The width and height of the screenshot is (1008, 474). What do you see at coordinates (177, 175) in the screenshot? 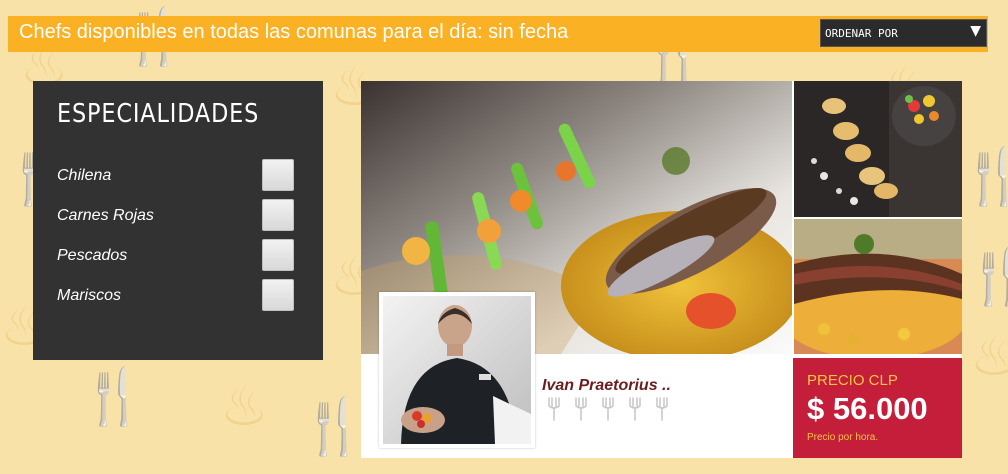
I see `filter-item-chilena: Chilena` at bounding box center [177, 175].